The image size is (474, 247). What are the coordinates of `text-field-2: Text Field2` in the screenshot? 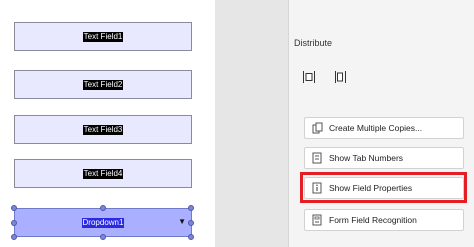 It's located at (103, 84).